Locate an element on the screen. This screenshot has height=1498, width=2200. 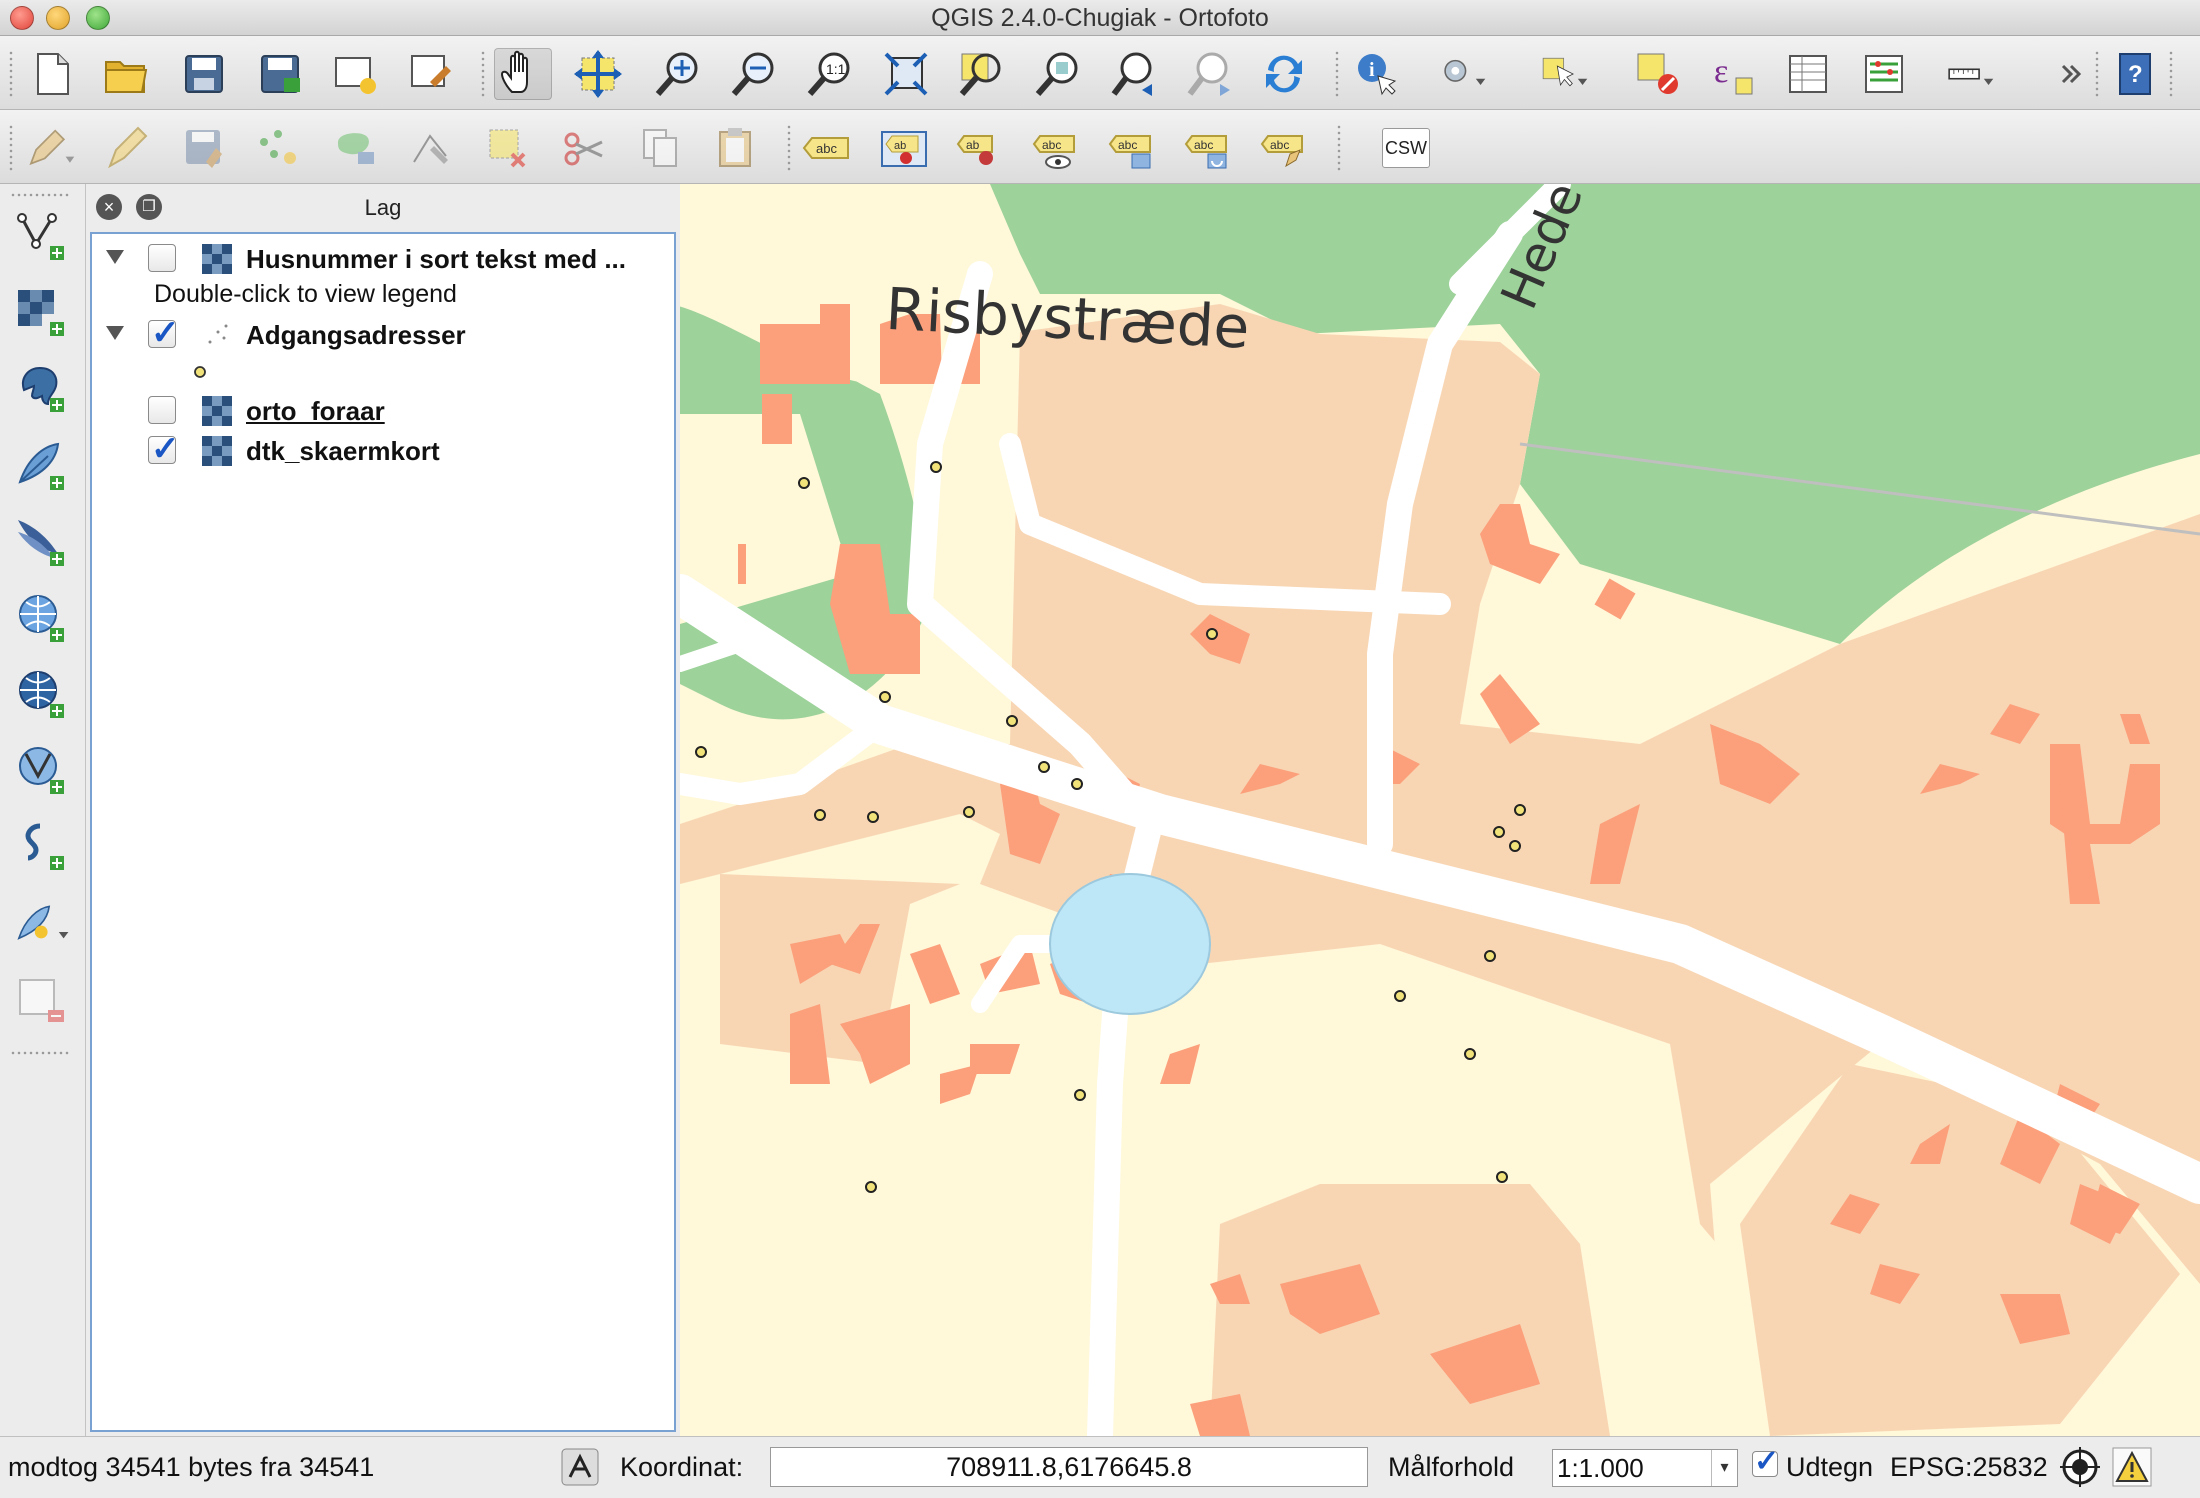
action-icon is located at coordinates (1471, 74).